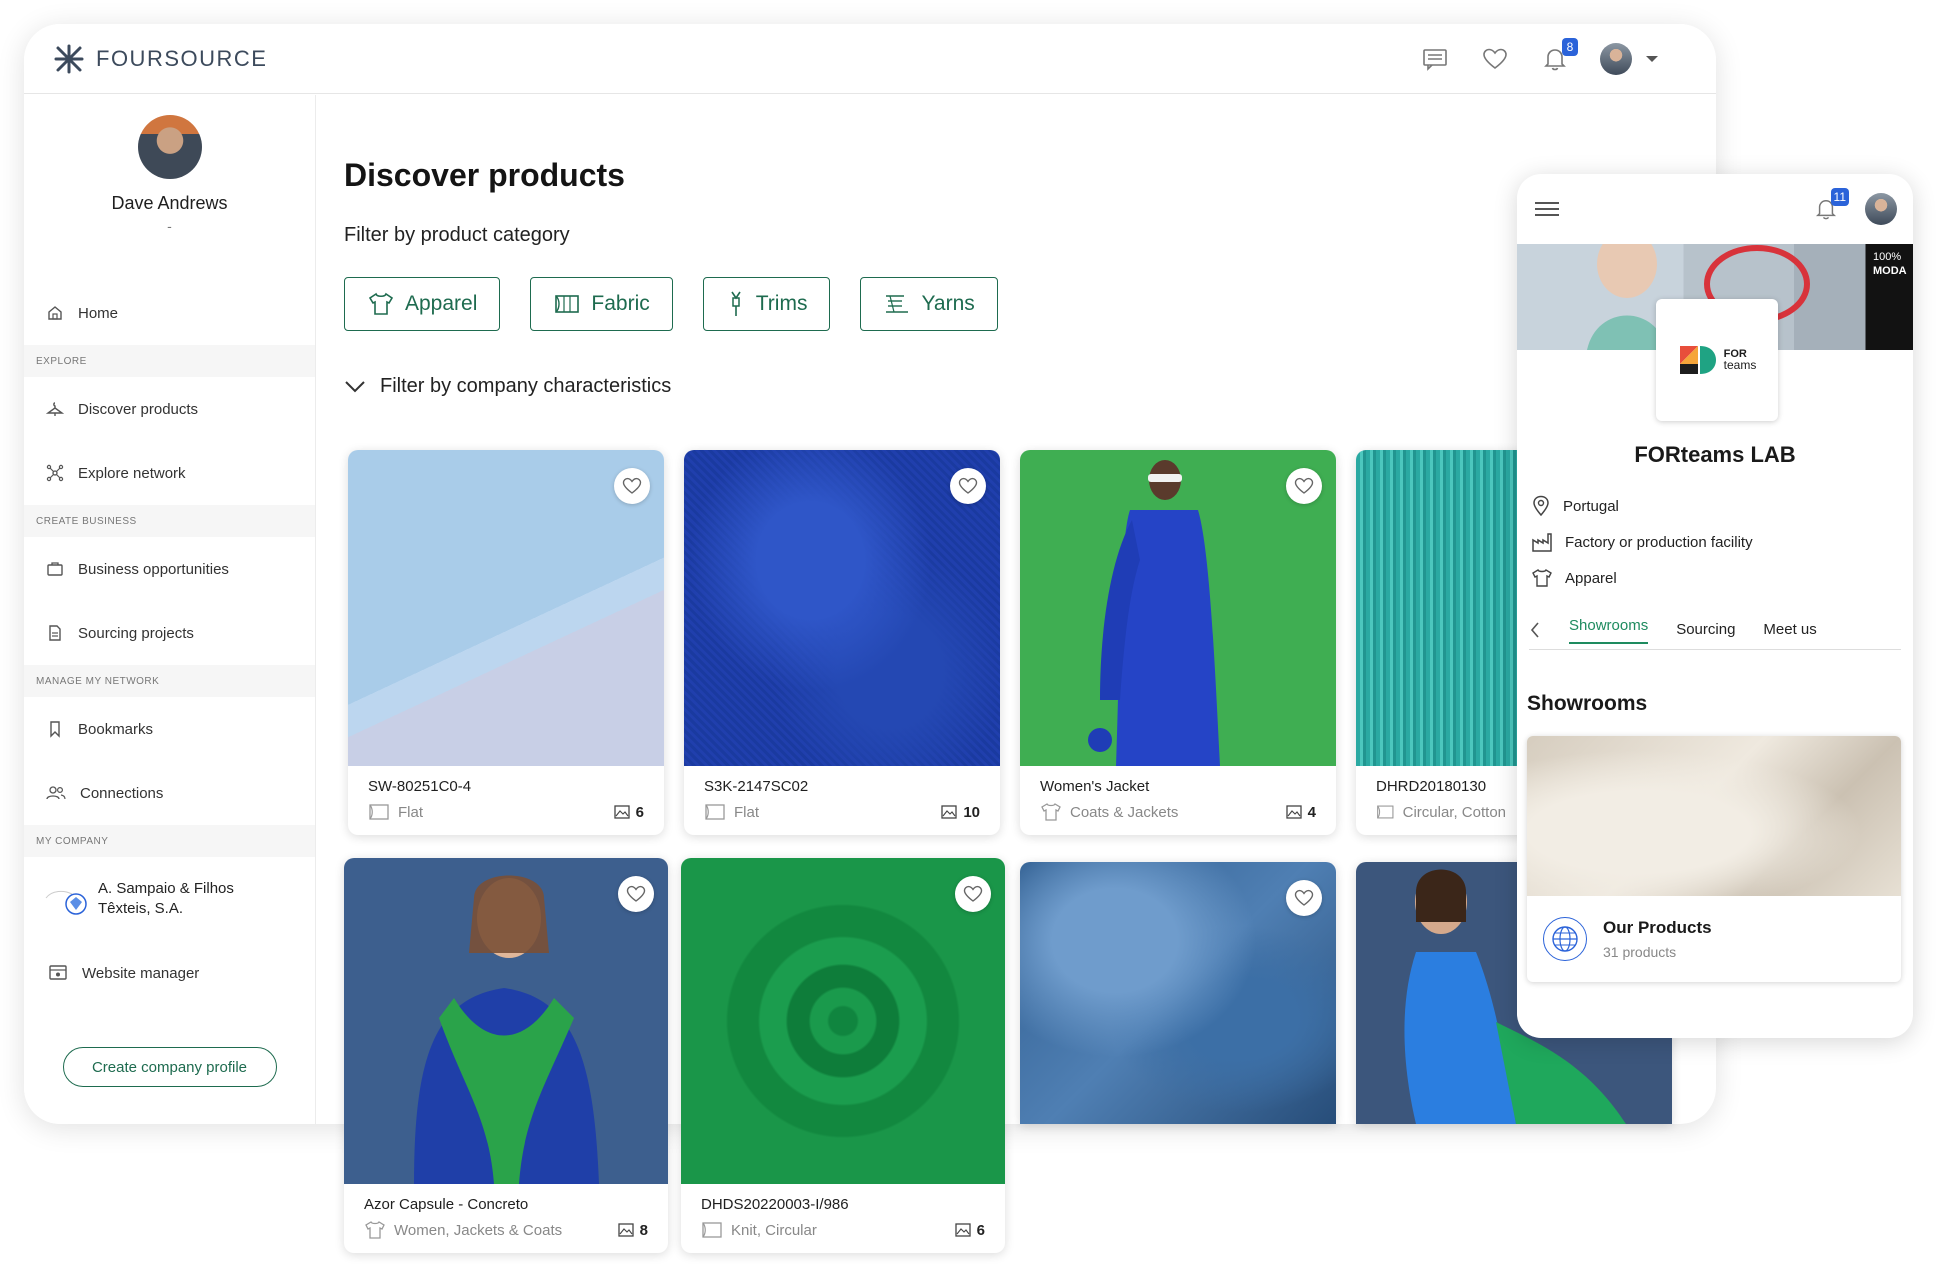 The height and width of the screenshot is (1278, 1938). Describe the element at coordinates (1609, 630) in the screenshot. I see `tab-showrooms: Showrooms` at that location.